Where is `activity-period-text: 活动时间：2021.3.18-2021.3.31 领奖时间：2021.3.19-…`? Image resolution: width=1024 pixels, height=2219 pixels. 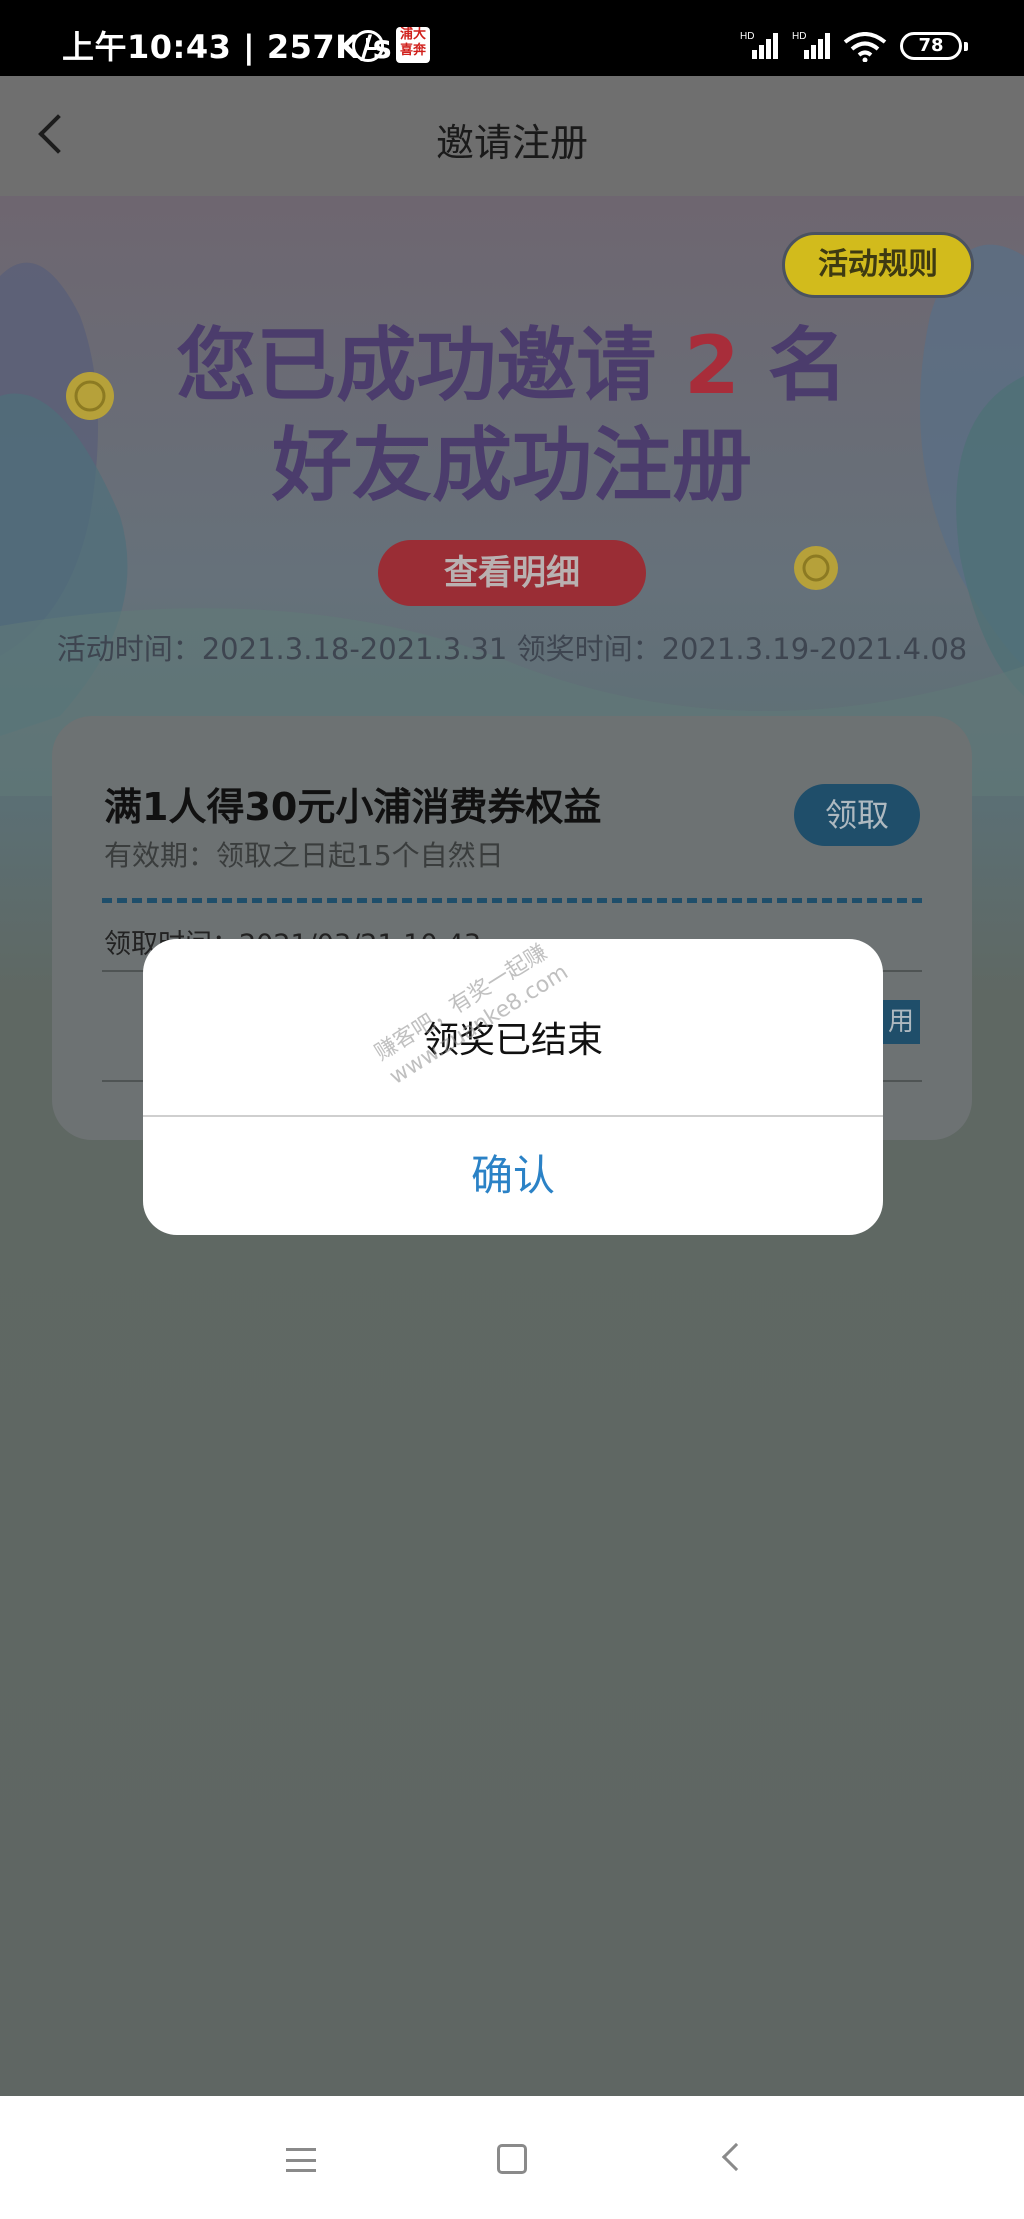
activity-period-text: 活动时间：2021.3.18-2021.3.31 领奖时间：2021.3.19-… is located at coordinates (512, 649).